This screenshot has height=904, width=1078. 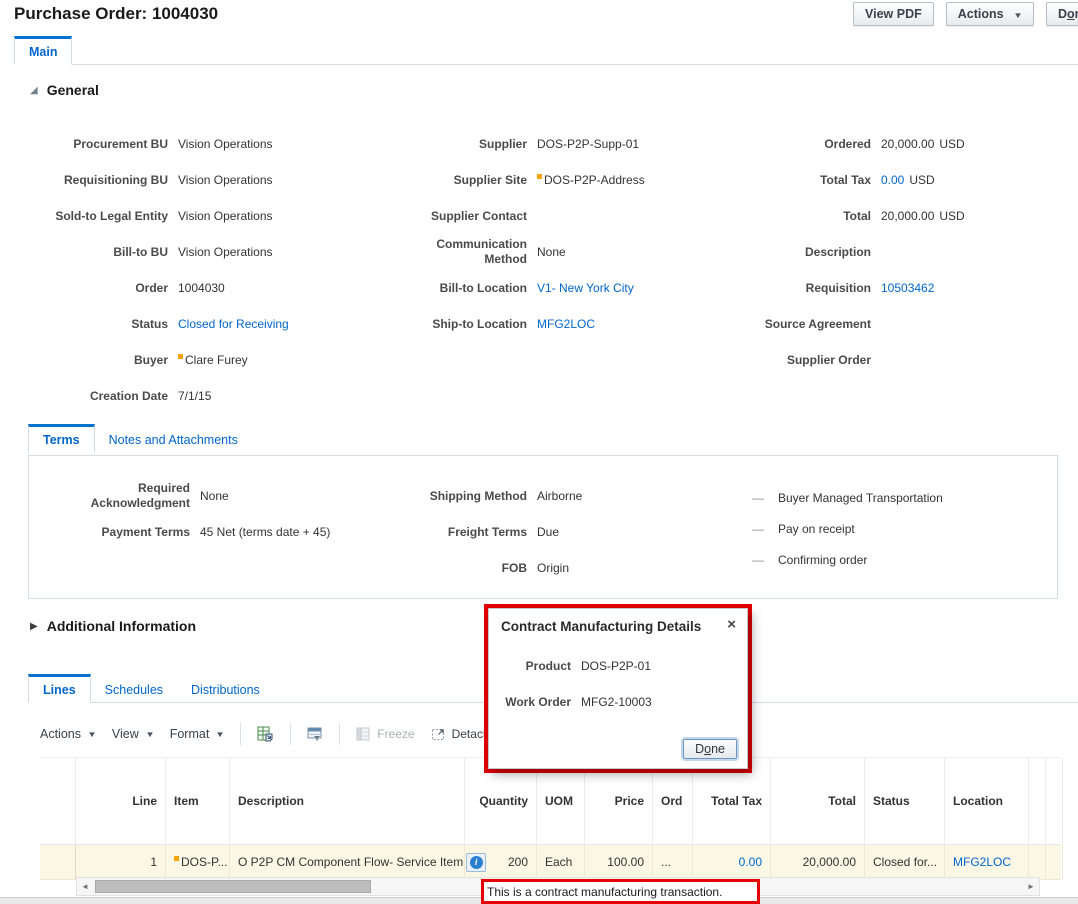 I want to click on additional-info-heading: Additional Information, so click(x=121, y=626).